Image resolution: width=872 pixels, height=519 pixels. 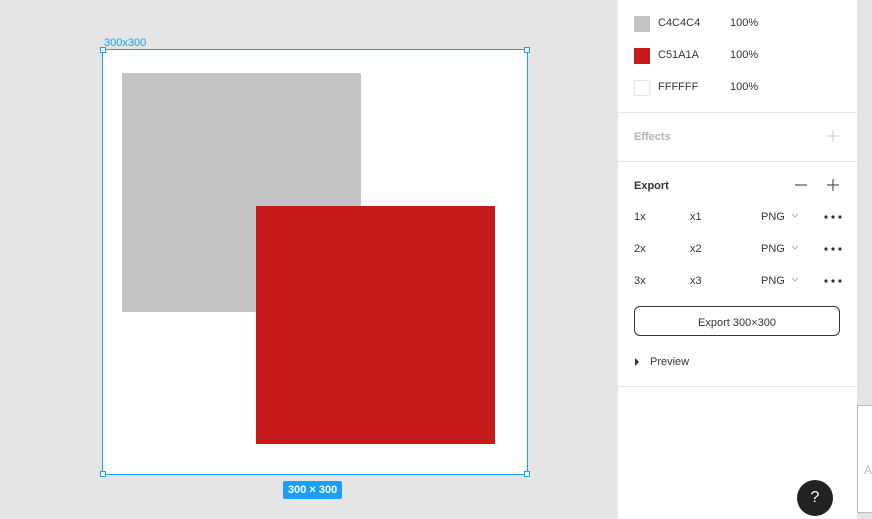 What do you see at coordinates (739, 218) in the screenshot?
I see `export-setting-row: 1x x1 PNG` at bounding box center [739, 218].